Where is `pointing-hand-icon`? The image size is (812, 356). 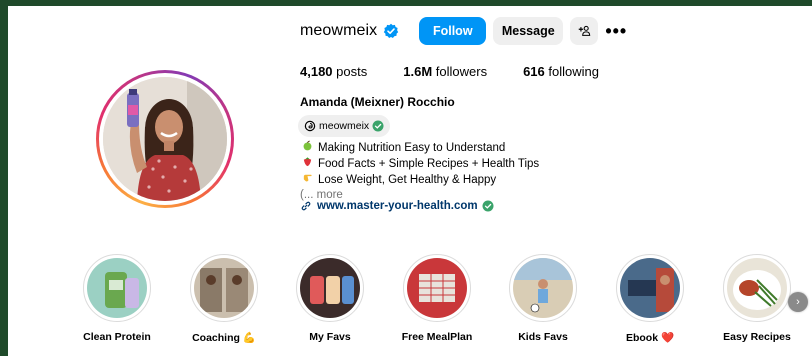
pointing-hand-icon is located at coordinates (307, 180).